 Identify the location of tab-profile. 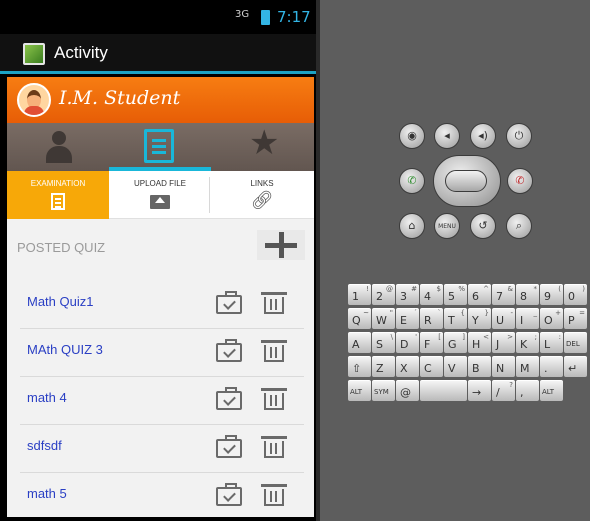
(58, 147).